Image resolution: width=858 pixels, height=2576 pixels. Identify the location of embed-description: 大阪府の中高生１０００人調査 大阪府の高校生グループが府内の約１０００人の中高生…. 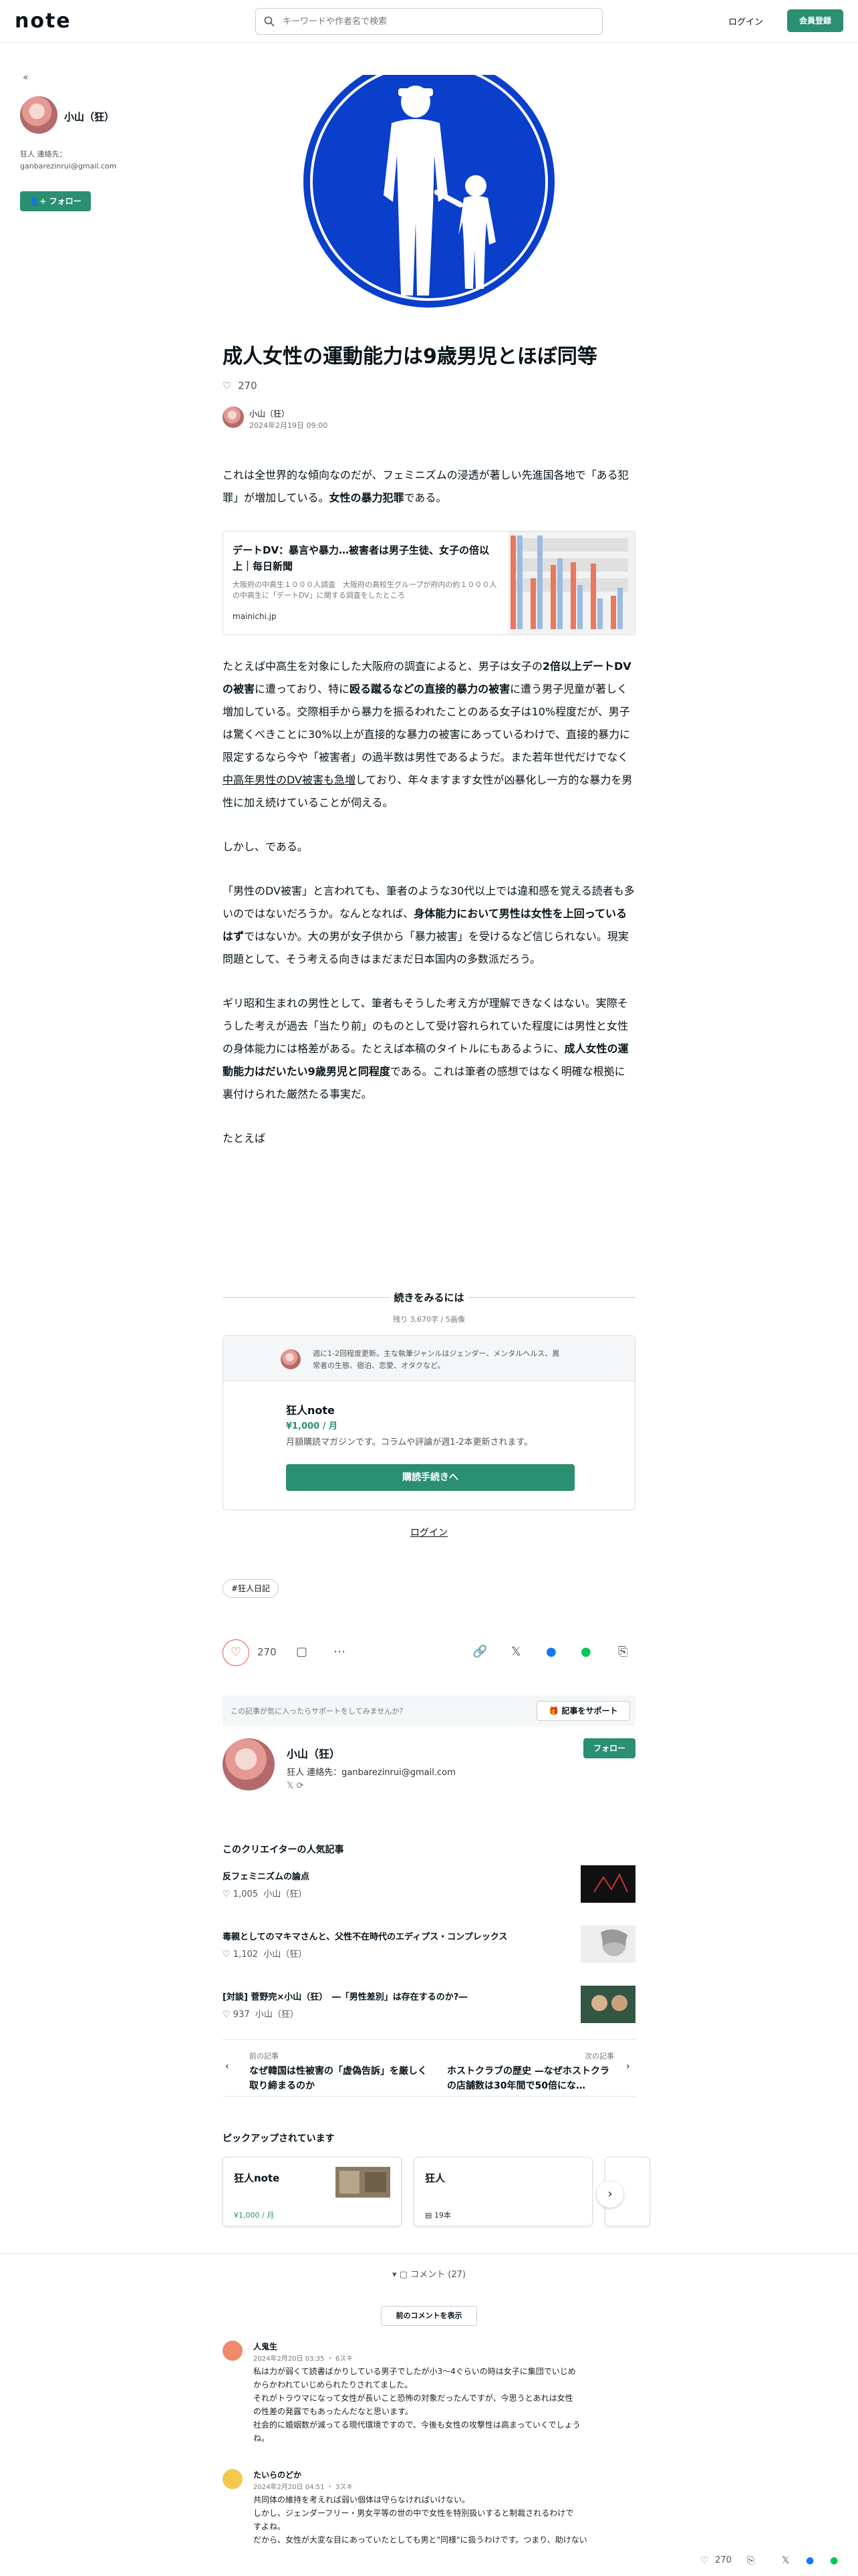
(365, 590).